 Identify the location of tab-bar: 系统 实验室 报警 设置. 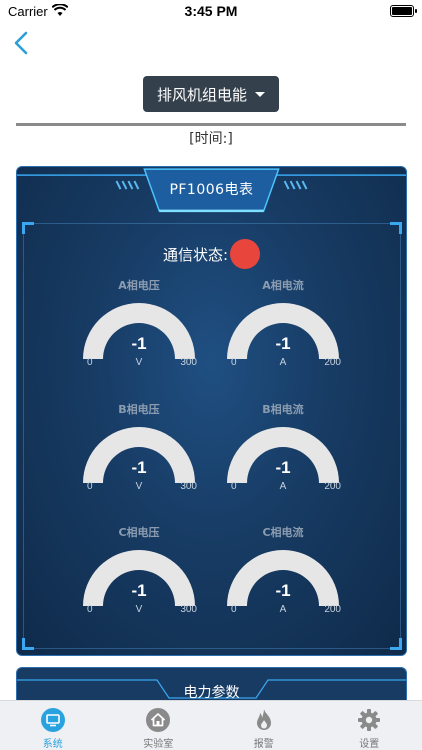
(211, 725).